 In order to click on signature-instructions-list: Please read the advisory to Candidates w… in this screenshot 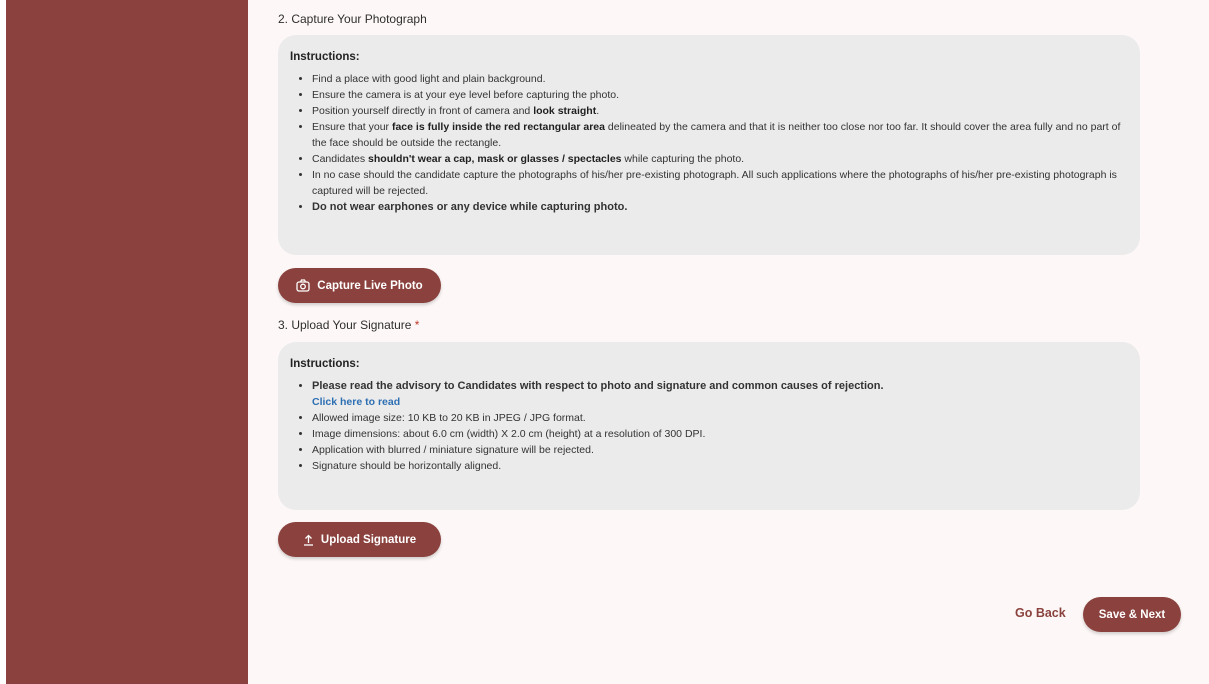, I will do `click(709, 426)`.